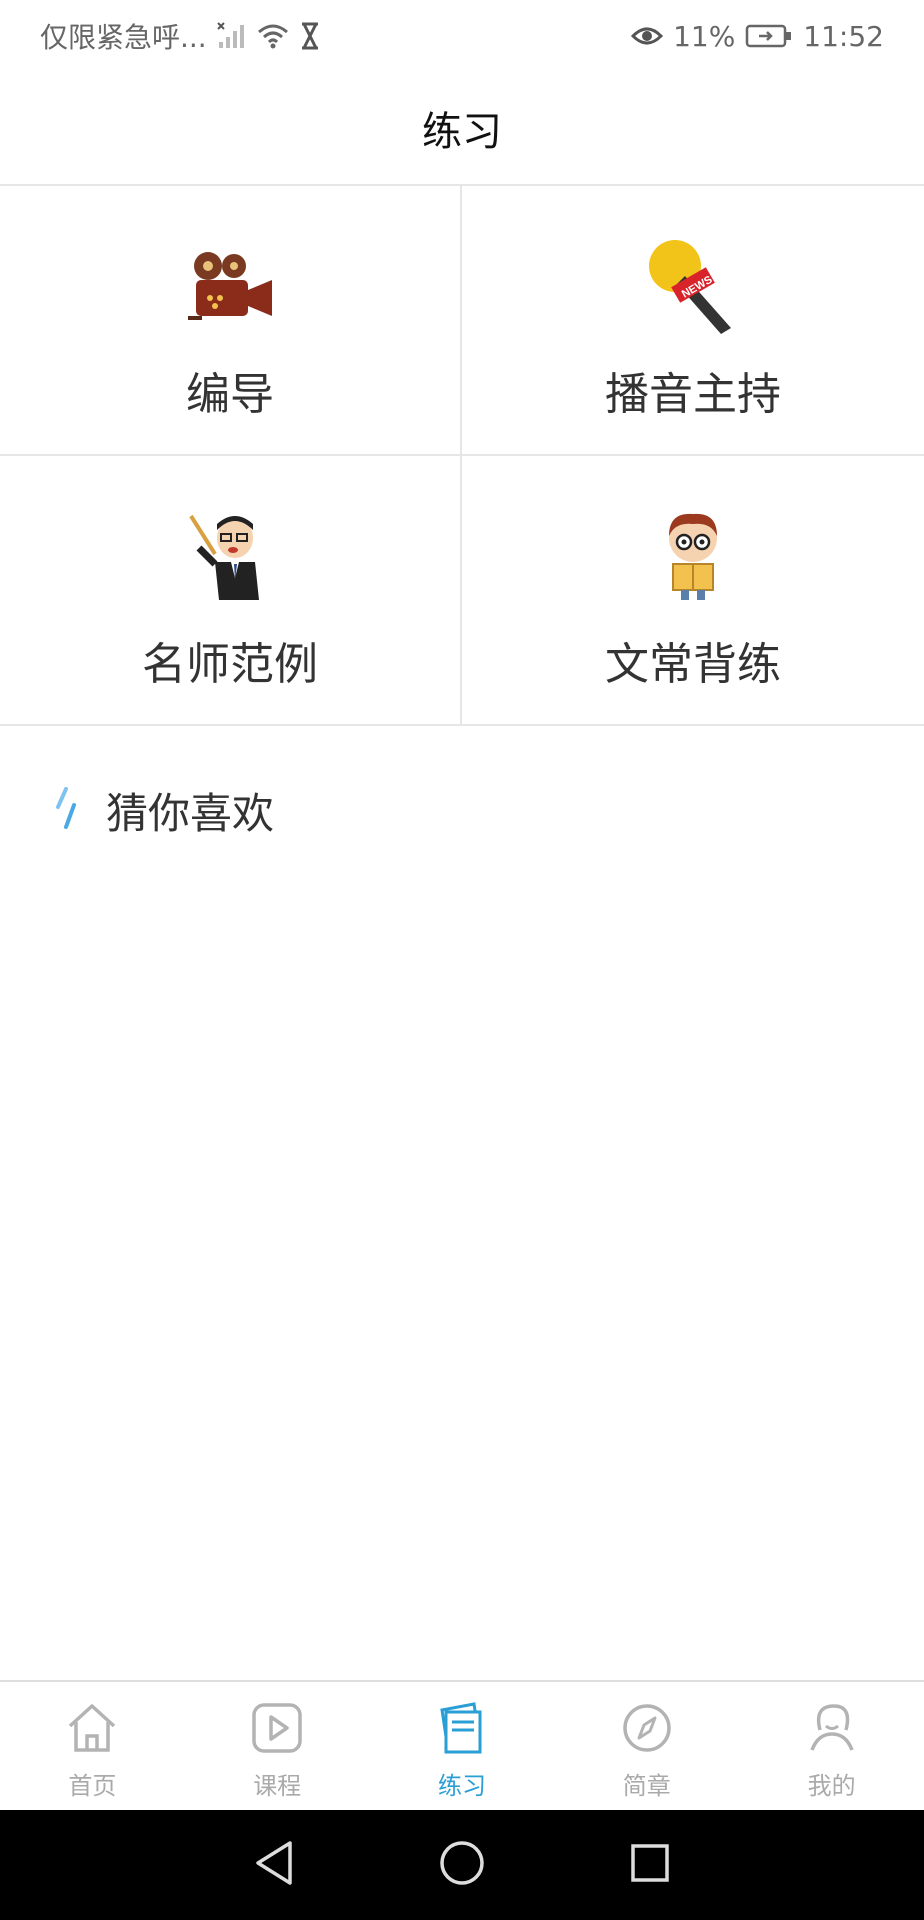 This screenshot has height=1920, width=924. I want to click on battery-charging-icon, so click(769, 36).